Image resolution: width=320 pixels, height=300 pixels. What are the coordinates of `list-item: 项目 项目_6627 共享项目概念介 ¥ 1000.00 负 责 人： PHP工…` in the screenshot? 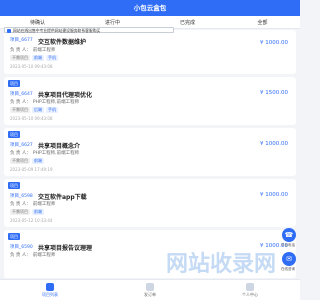 It's located at (150, 152).